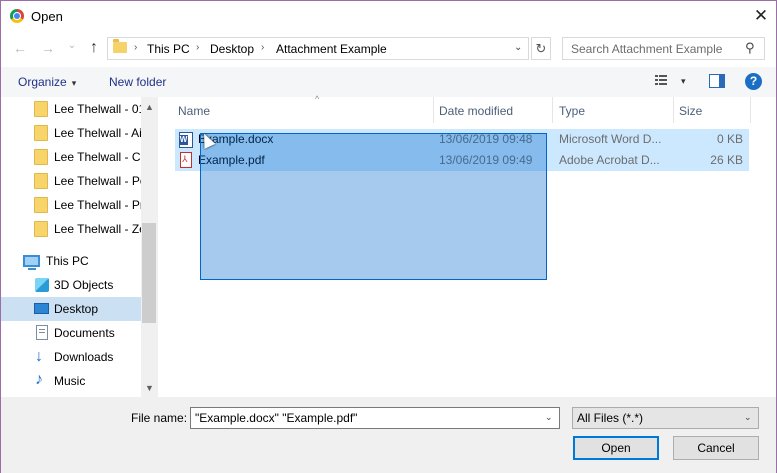 This screenshot has height=473, width=777. I want to click on sidebar-item-3d-objects: 3D Objects, so click(71, 285).